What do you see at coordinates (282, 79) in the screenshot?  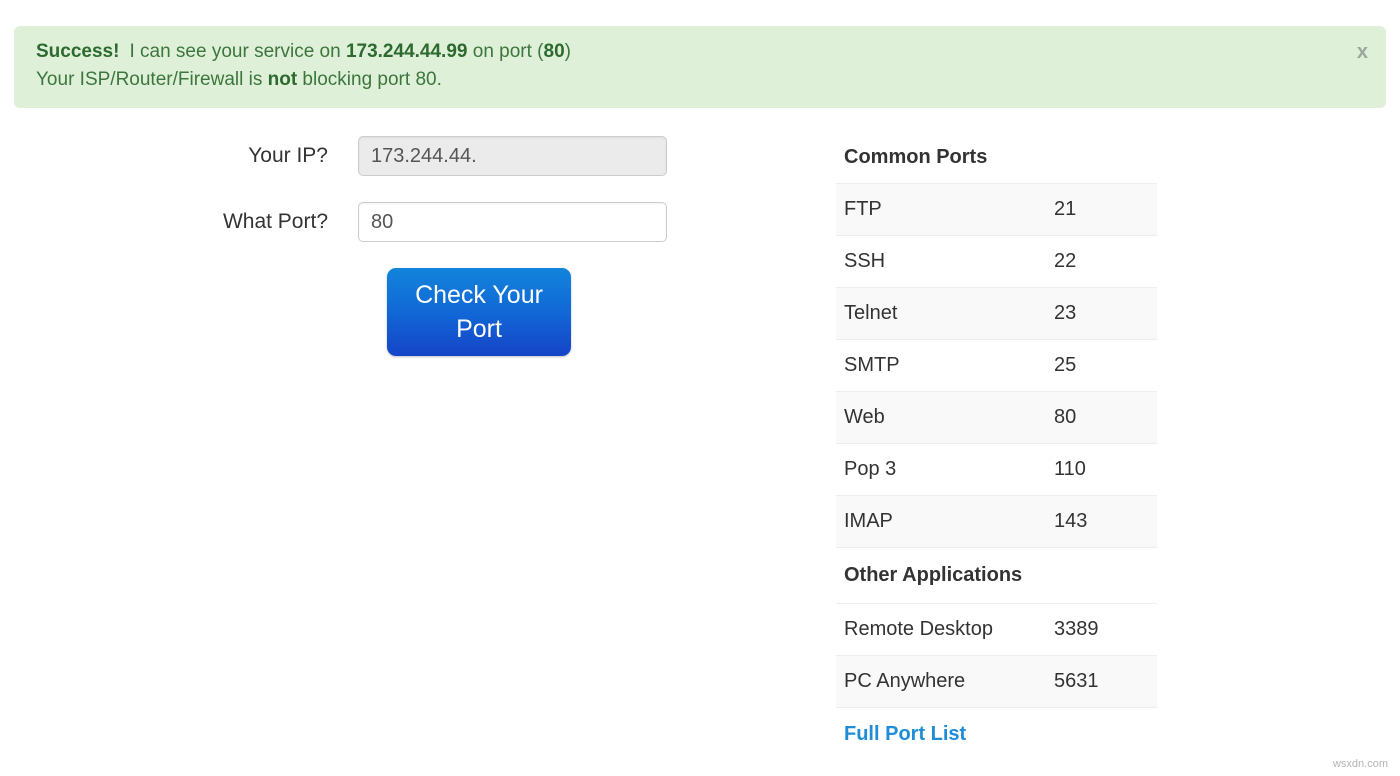 I see `alert-not-emphasis: not` at bounding box center [282, 79].